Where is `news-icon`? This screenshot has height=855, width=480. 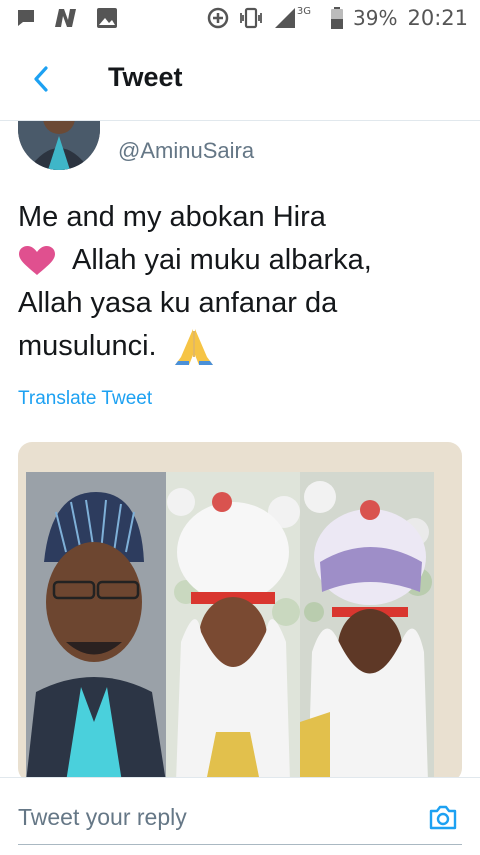
news-icon is located at coordinates (65, 18).